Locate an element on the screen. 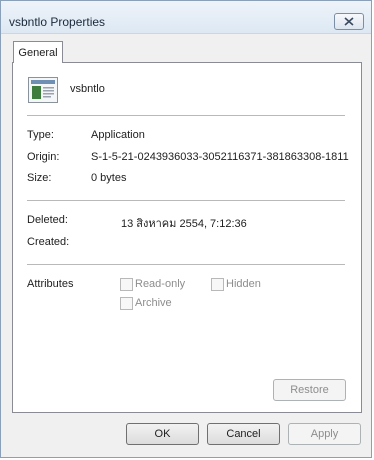 This screenshot has width=374, height=460. origin-label: Origin: is located at coordinates (43, 157).